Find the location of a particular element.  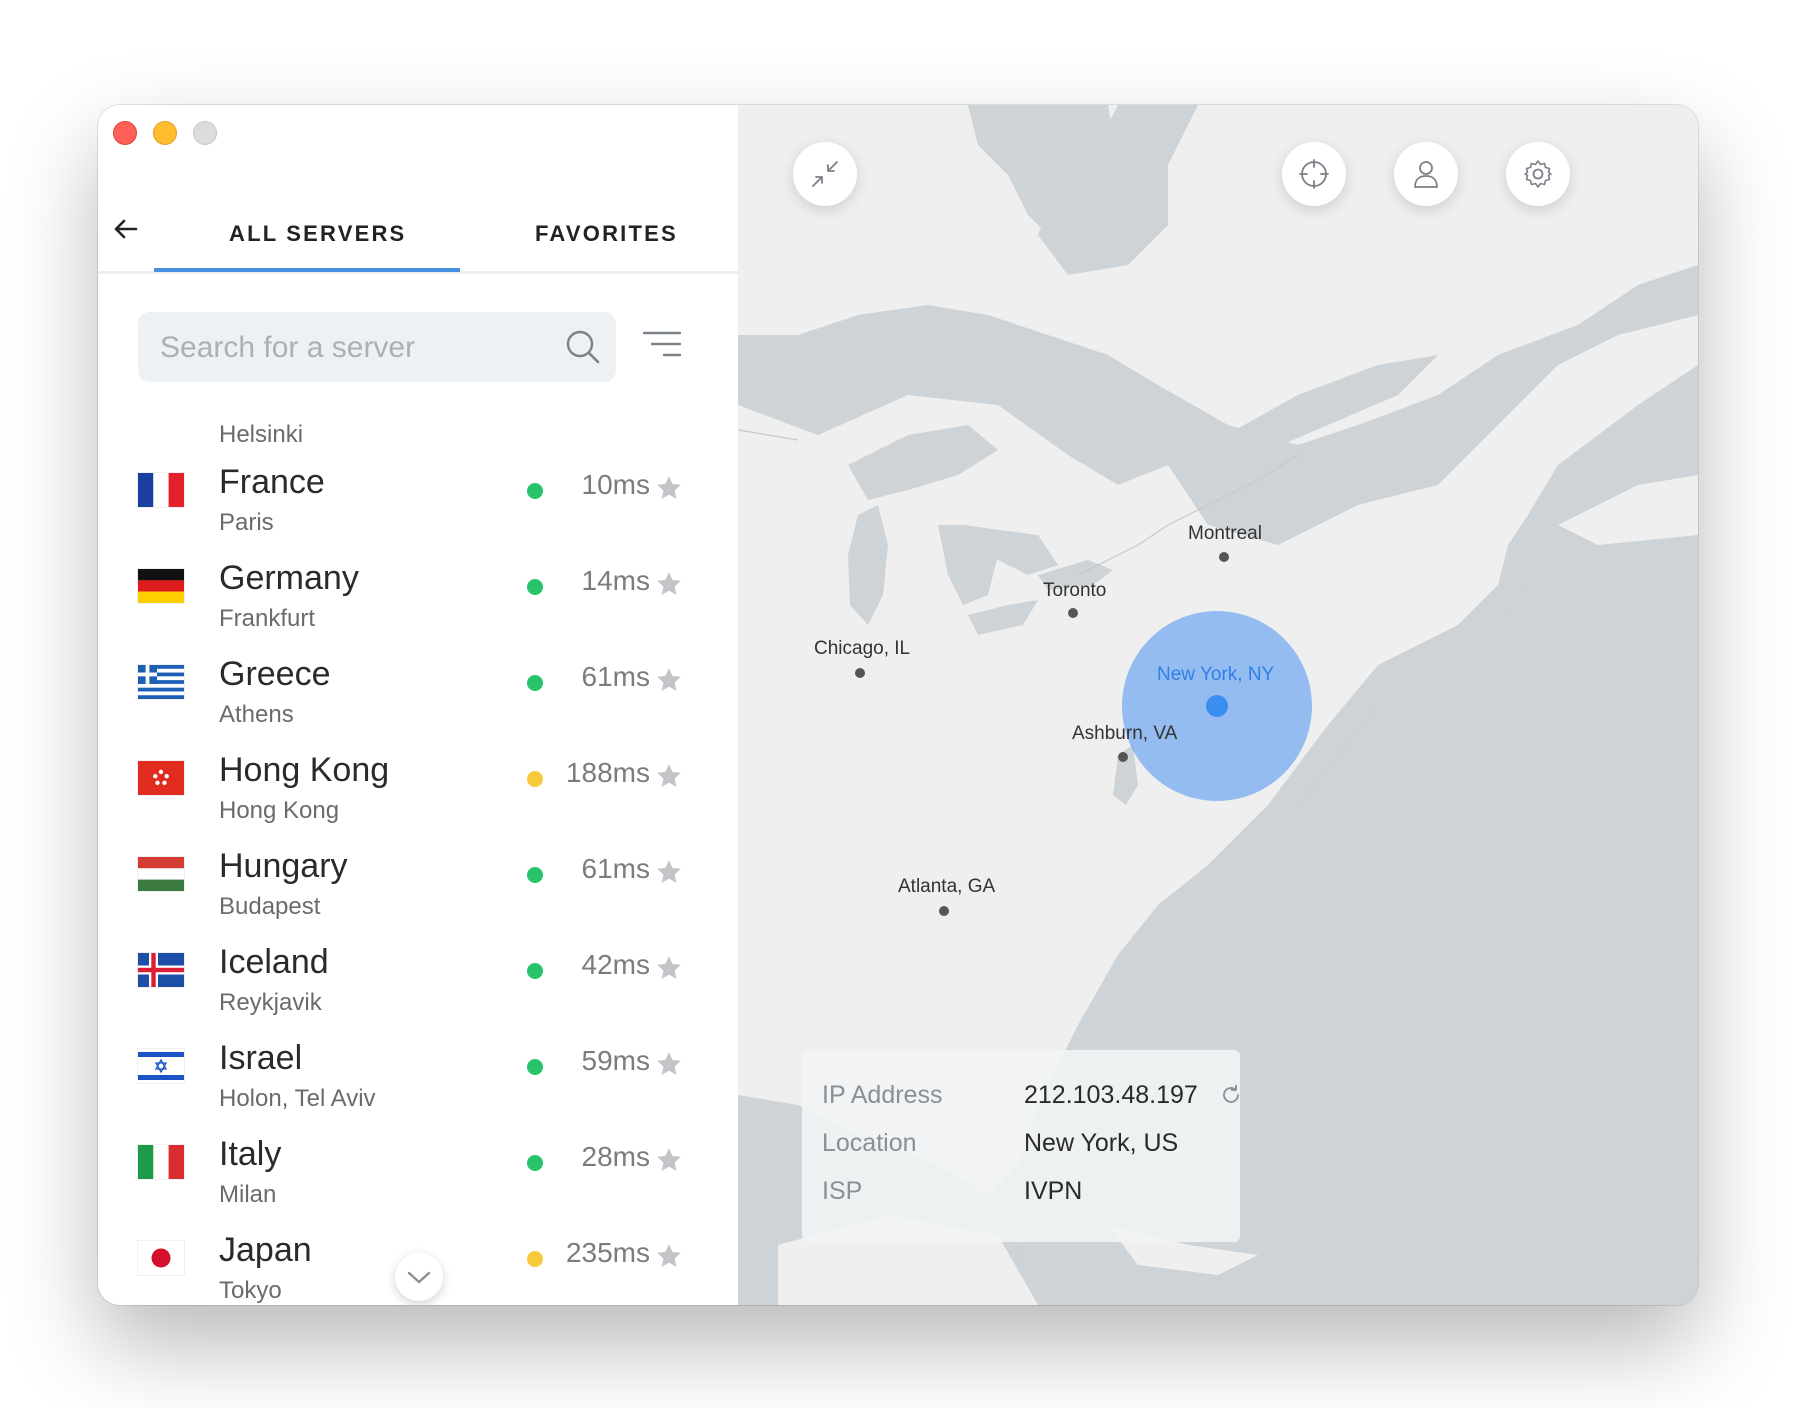

city-marker-atlanta is located at coordinates (944, 911).